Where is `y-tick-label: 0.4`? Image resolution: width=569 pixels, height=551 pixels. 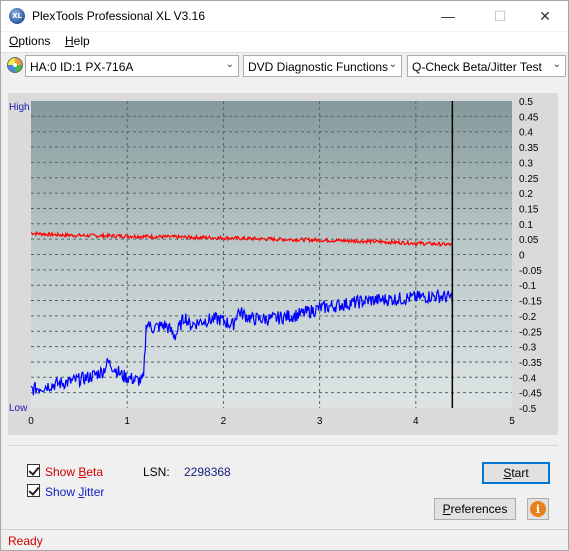 y-tick-label: 0.4 is located at coordinates (526, 133).